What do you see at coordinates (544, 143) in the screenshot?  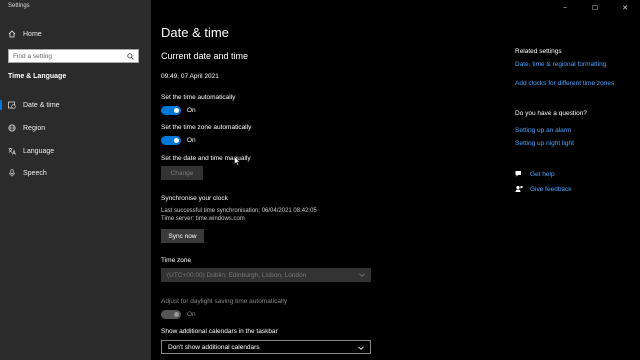 I see `night-light-link: Setting up night light` at bounding box center [544, 143].